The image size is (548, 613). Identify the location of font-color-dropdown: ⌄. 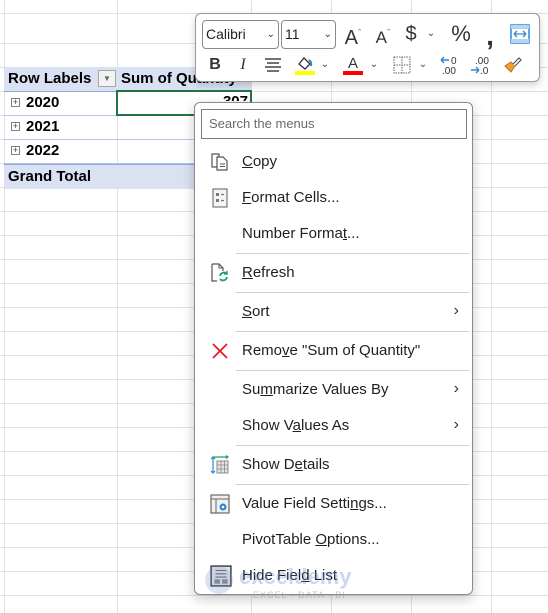
(374, 65).